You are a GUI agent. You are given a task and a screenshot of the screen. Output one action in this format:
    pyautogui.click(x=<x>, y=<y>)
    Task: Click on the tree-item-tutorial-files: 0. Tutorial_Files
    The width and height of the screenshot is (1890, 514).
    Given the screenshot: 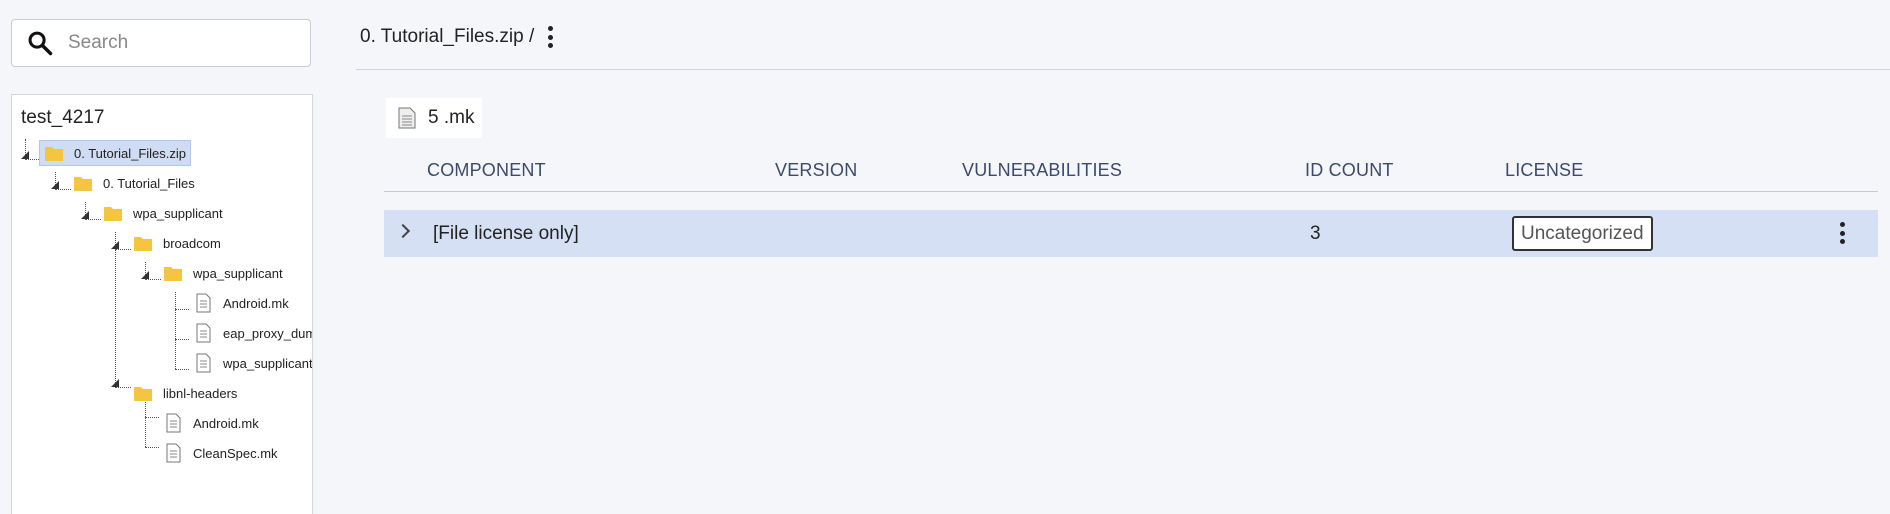 What is the action you would take?
    pyautogui.click(x=132, y=183)
    